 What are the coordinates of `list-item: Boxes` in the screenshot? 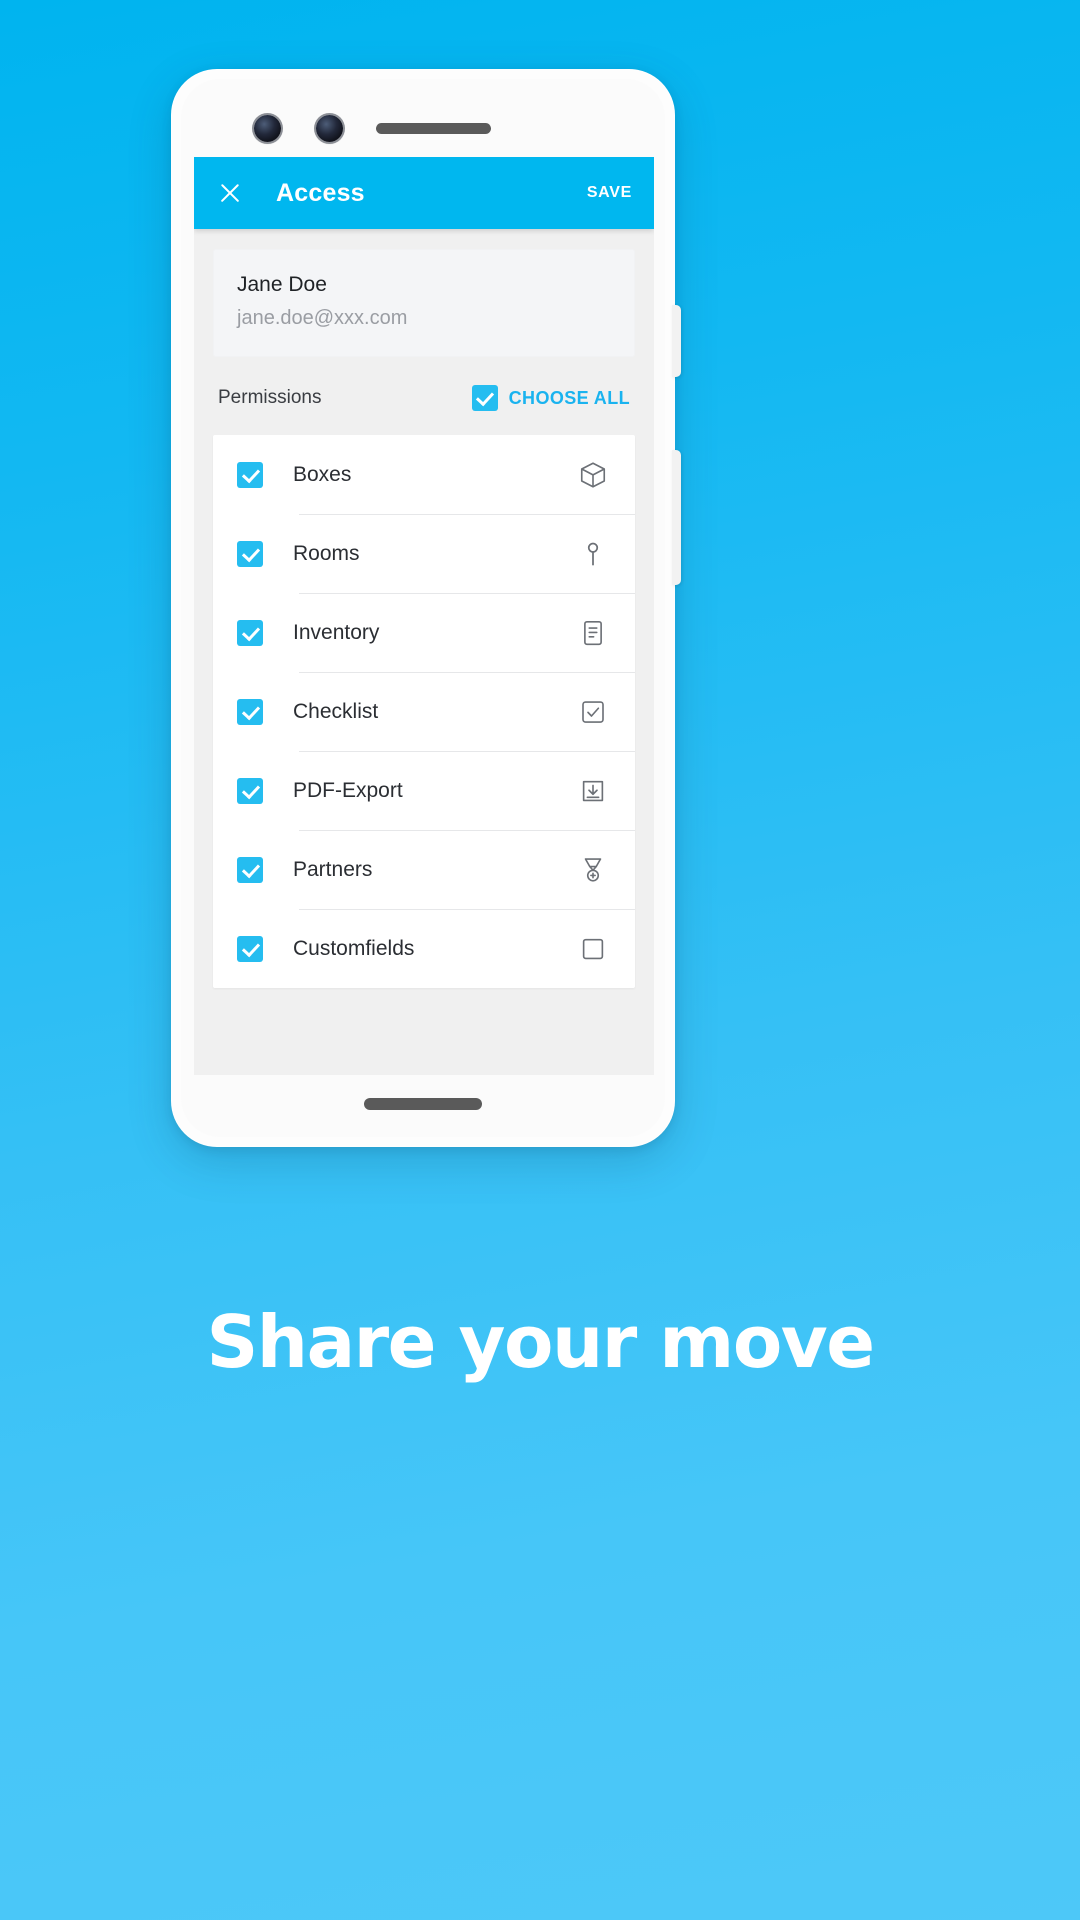 It's located at (424, 474).